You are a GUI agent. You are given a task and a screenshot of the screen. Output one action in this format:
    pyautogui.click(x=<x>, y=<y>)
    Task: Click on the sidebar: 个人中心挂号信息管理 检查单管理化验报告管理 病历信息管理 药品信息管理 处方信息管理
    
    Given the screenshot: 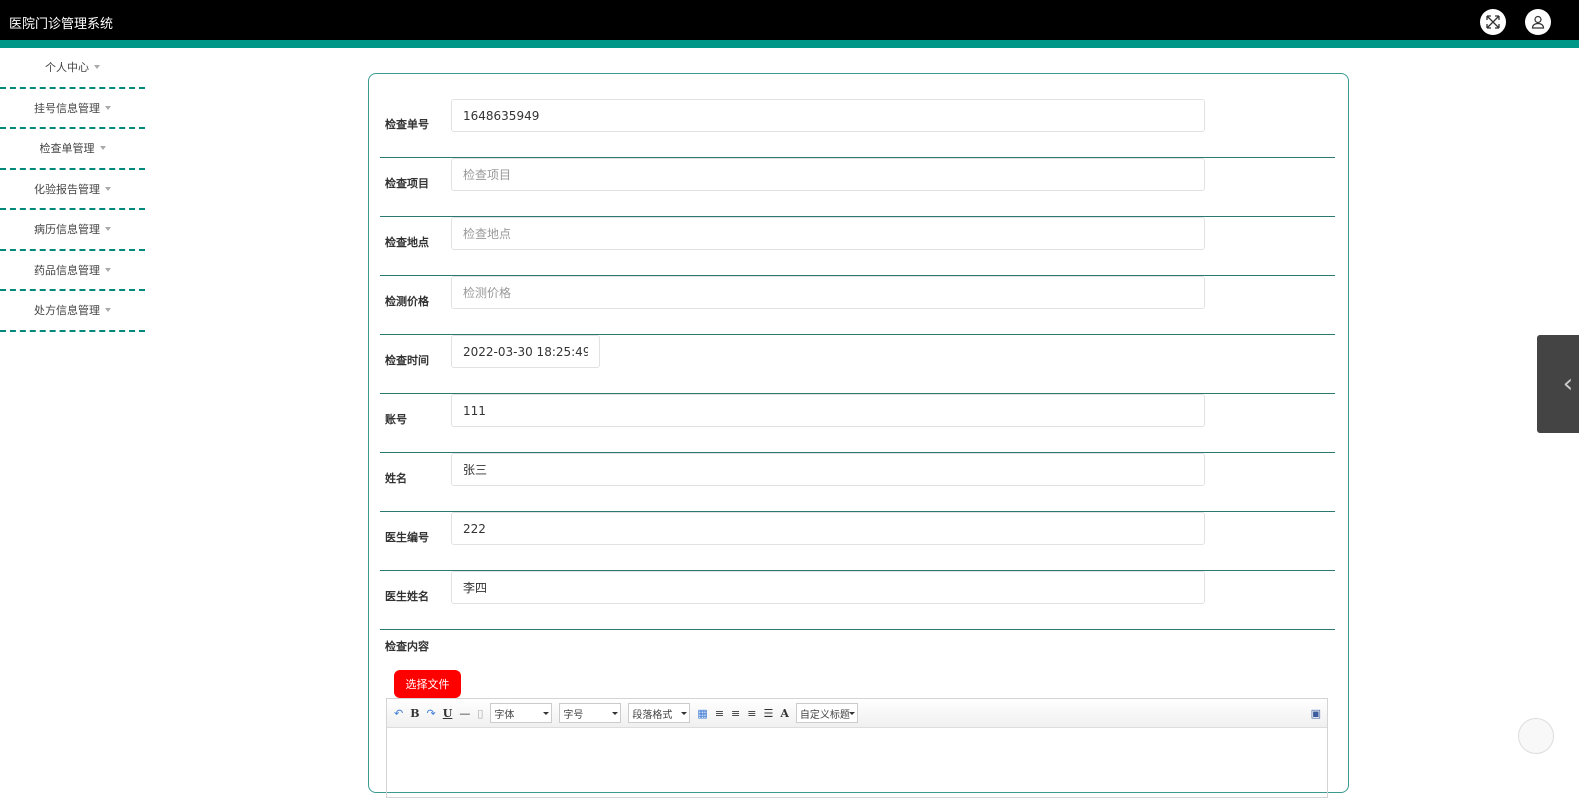 What is the action you would take?
    pyautogui.click(x=72, y=190)
    